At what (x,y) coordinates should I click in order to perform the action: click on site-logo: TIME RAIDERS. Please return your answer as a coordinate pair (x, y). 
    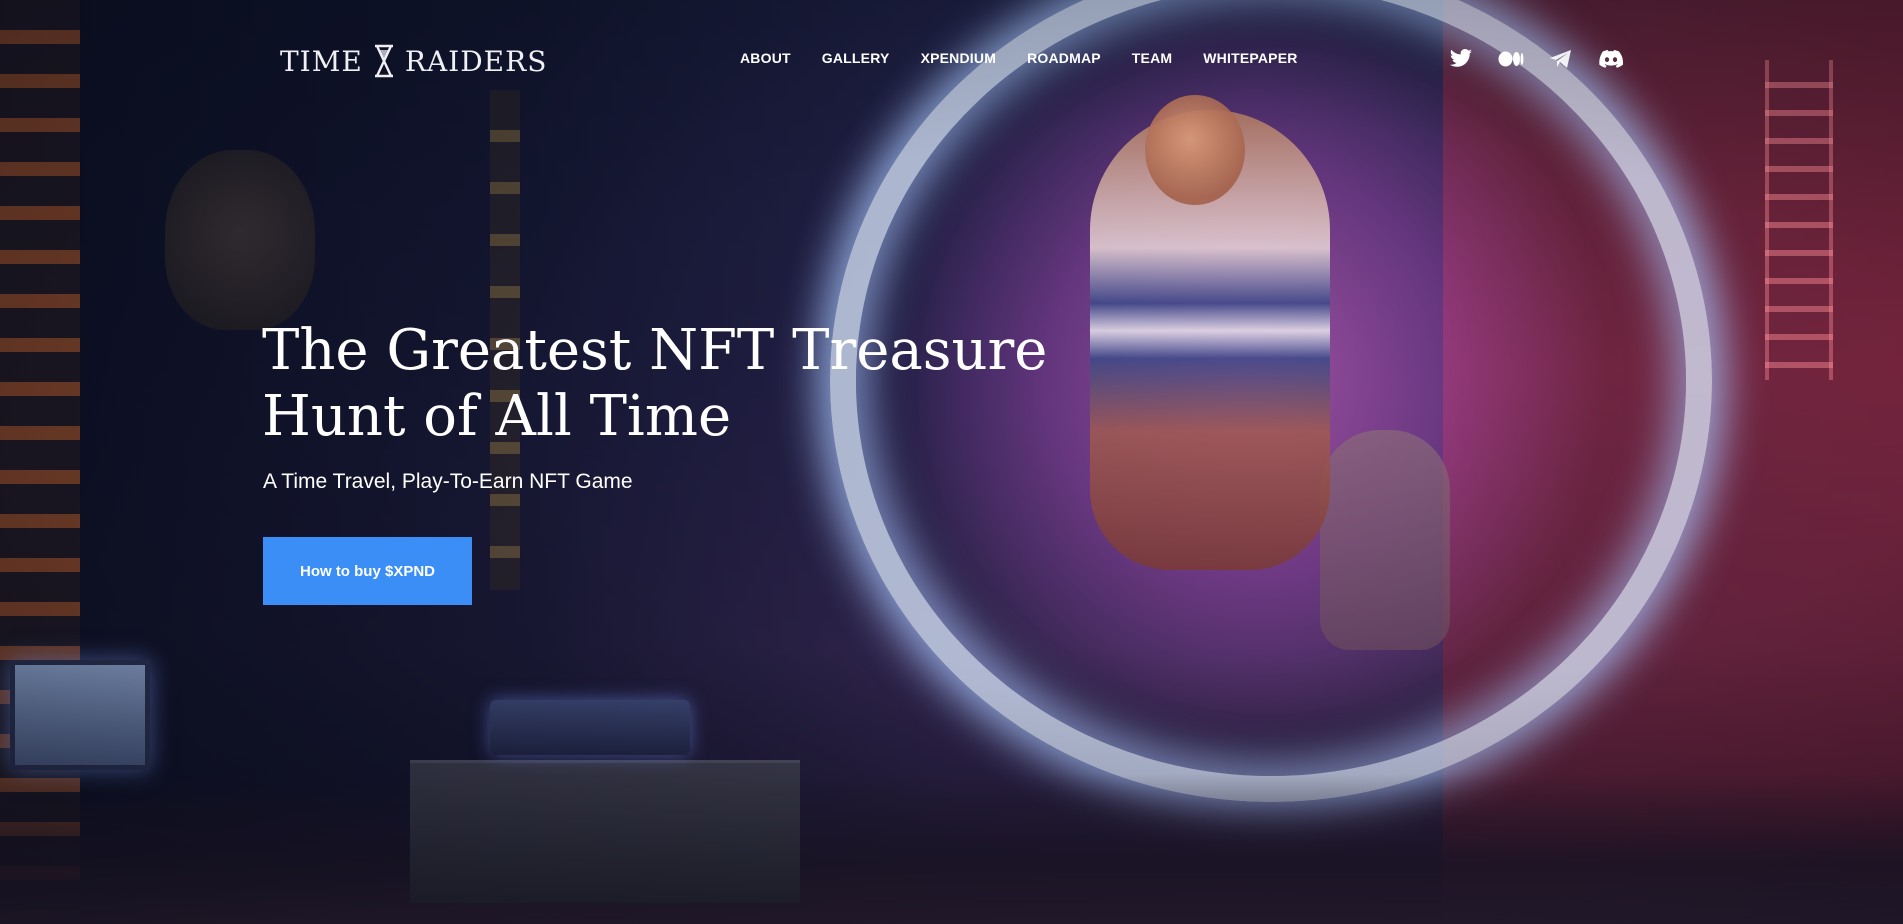
    Looking at the image, I should click on (413, 61).